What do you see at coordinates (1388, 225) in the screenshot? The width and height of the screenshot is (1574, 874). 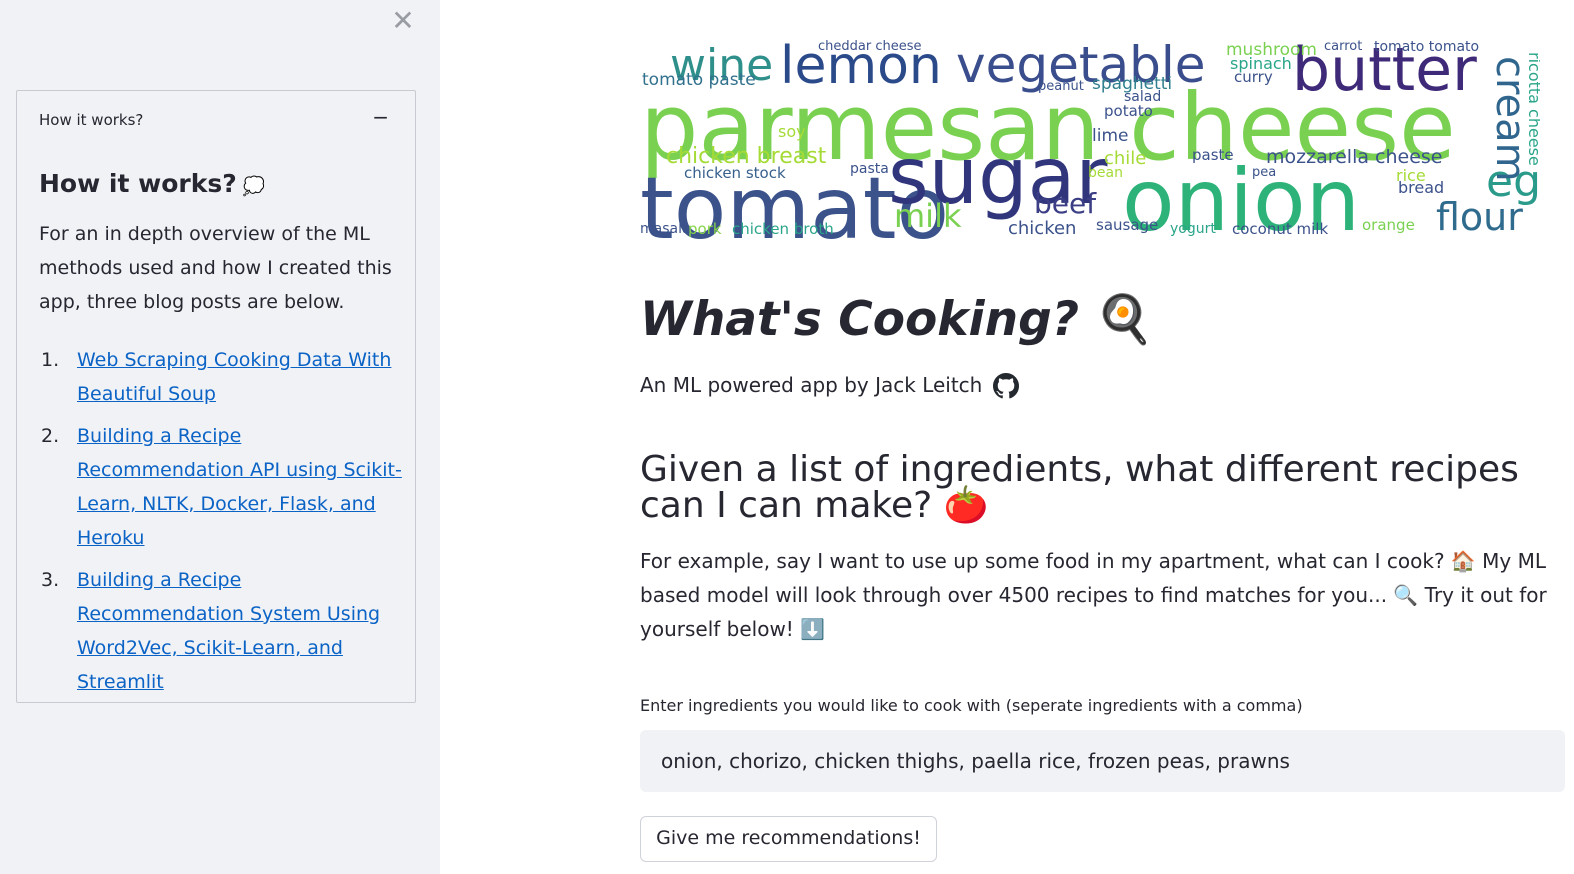 I see `wordcloud-word: orange` at bounding box center [1388, 225].